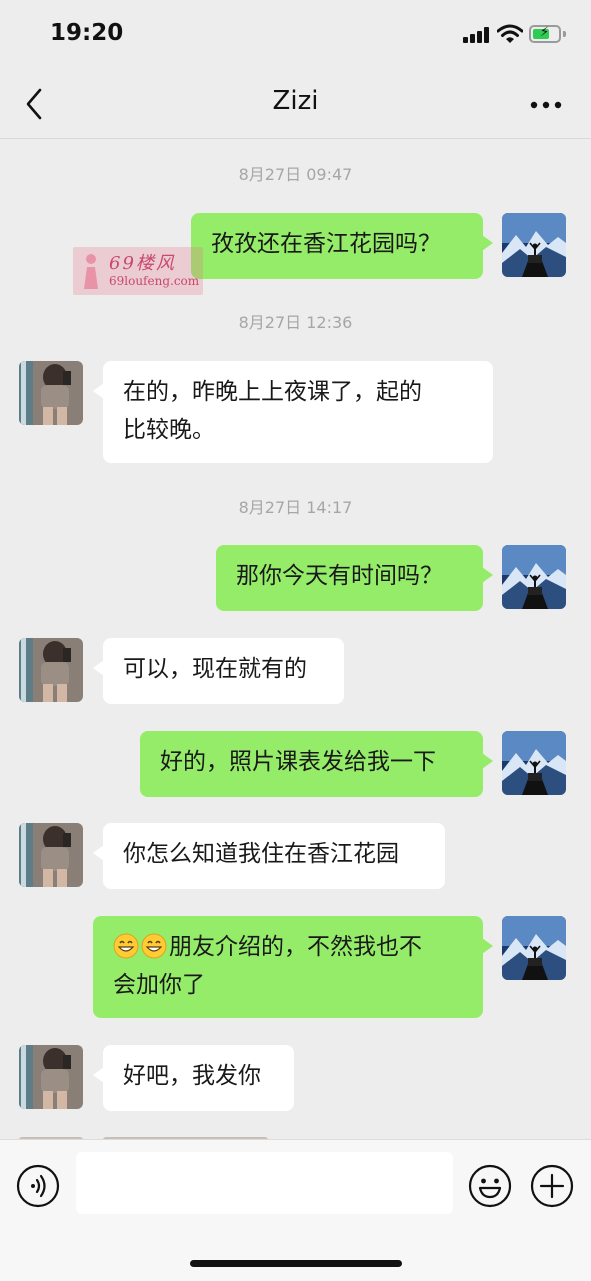 The image size is (591, 1281). I want to click on message-input-bar, so click(295, 1210).